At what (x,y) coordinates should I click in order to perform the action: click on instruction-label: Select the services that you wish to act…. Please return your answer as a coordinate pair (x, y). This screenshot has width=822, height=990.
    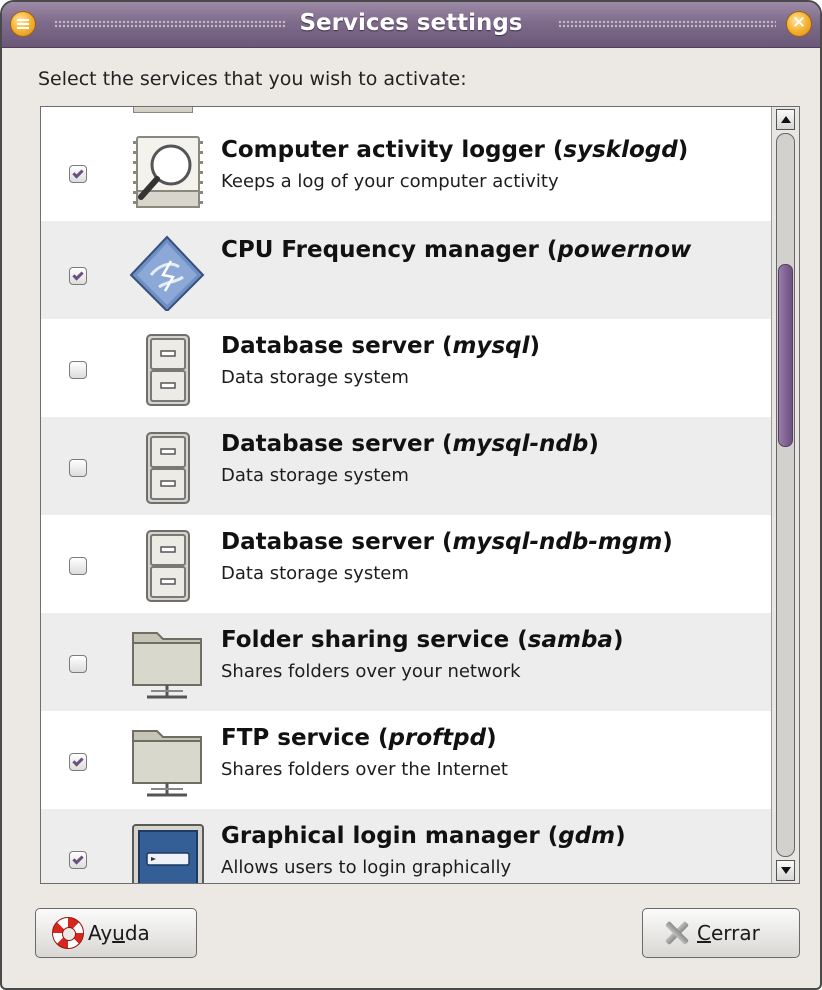
    Looking at the image, I should click on (252, 79).